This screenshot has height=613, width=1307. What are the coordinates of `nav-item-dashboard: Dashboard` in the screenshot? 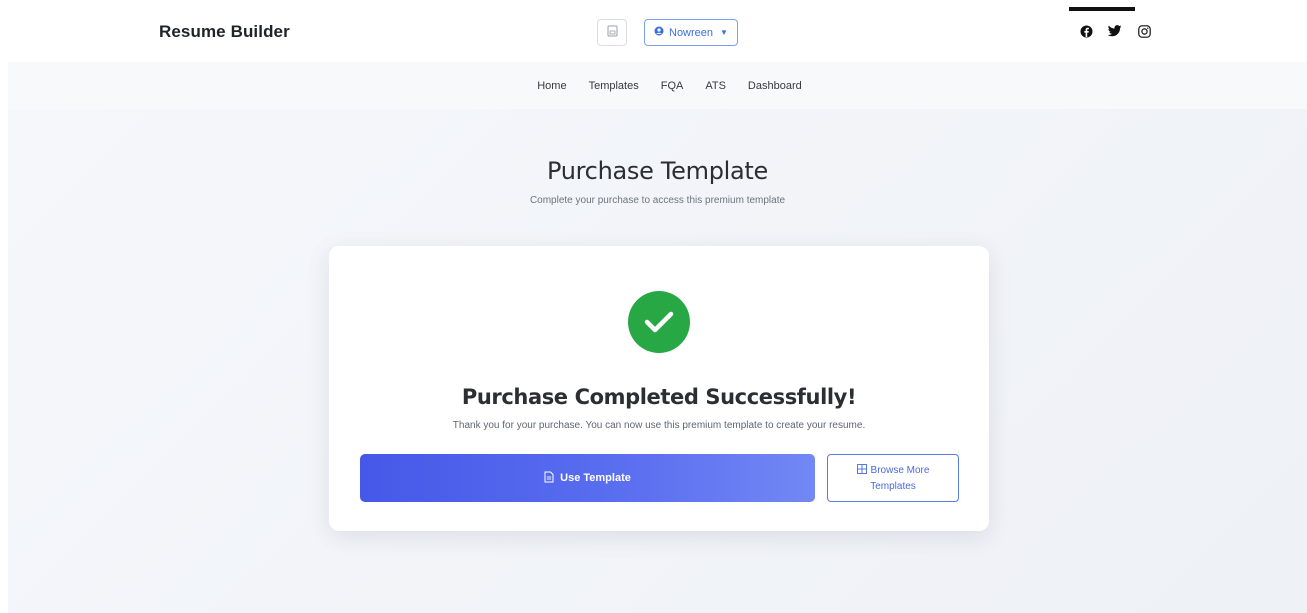 It's located at (775, 86).